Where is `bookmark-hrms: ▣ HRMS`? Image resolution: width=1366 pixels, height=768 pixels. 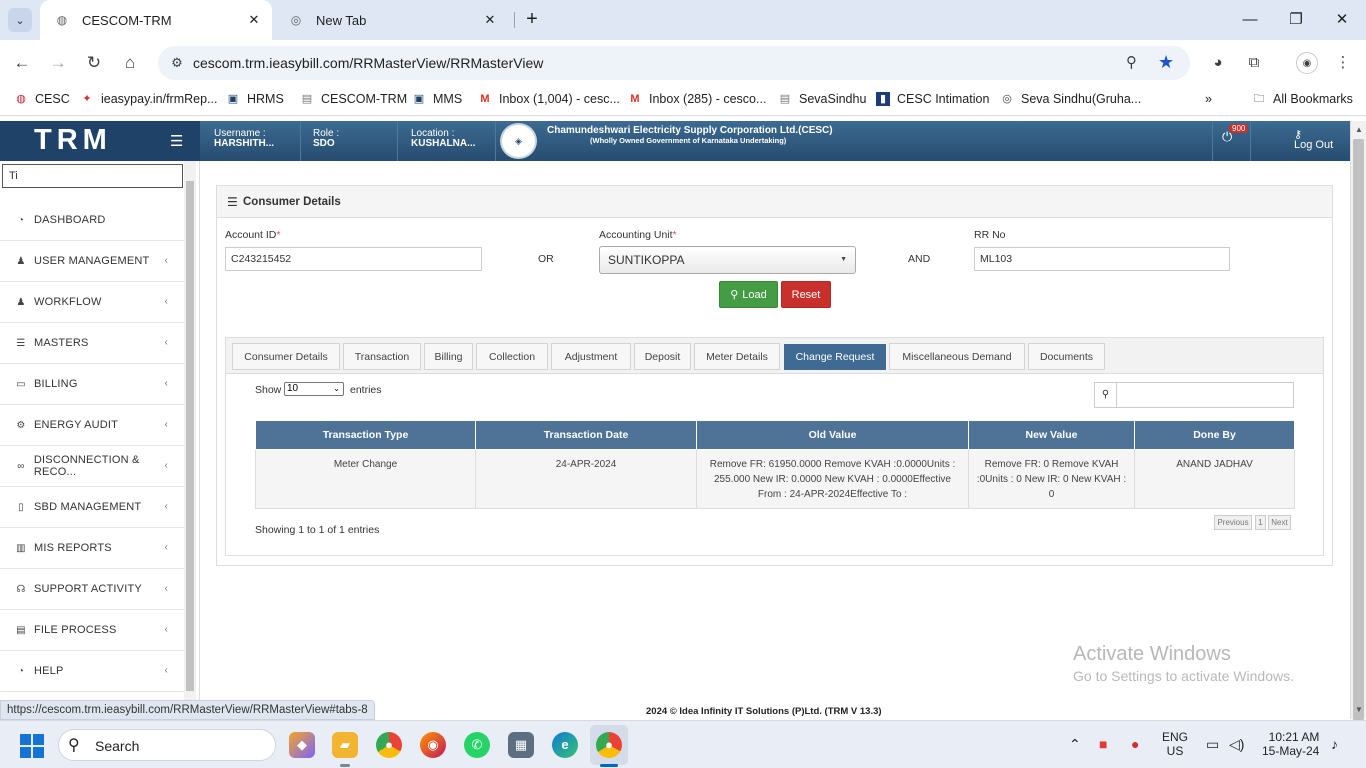
bookmark-hrms: ▣ HRMS is located at coordinates (255, 99).